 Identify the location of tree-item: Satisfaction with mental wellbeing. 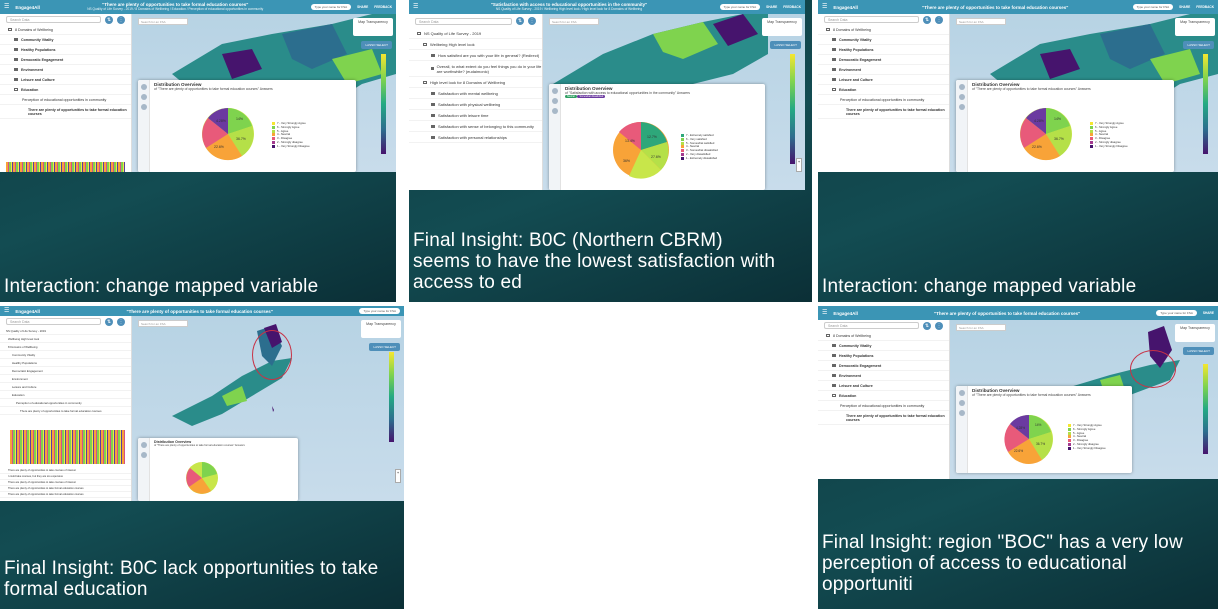
(475, 93).